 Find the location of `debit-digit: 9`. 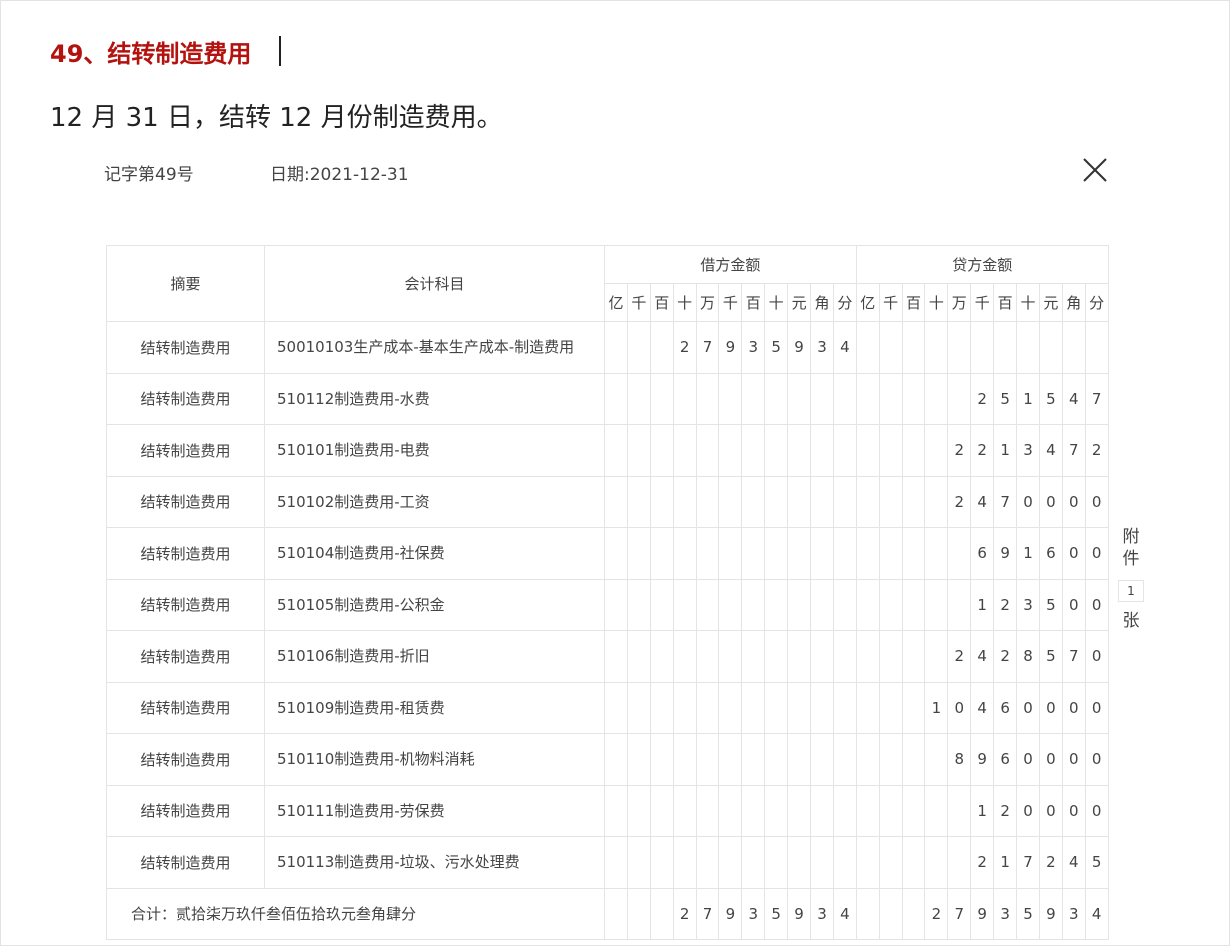

debit-digit: 9 is located at coordinates (730, 347).